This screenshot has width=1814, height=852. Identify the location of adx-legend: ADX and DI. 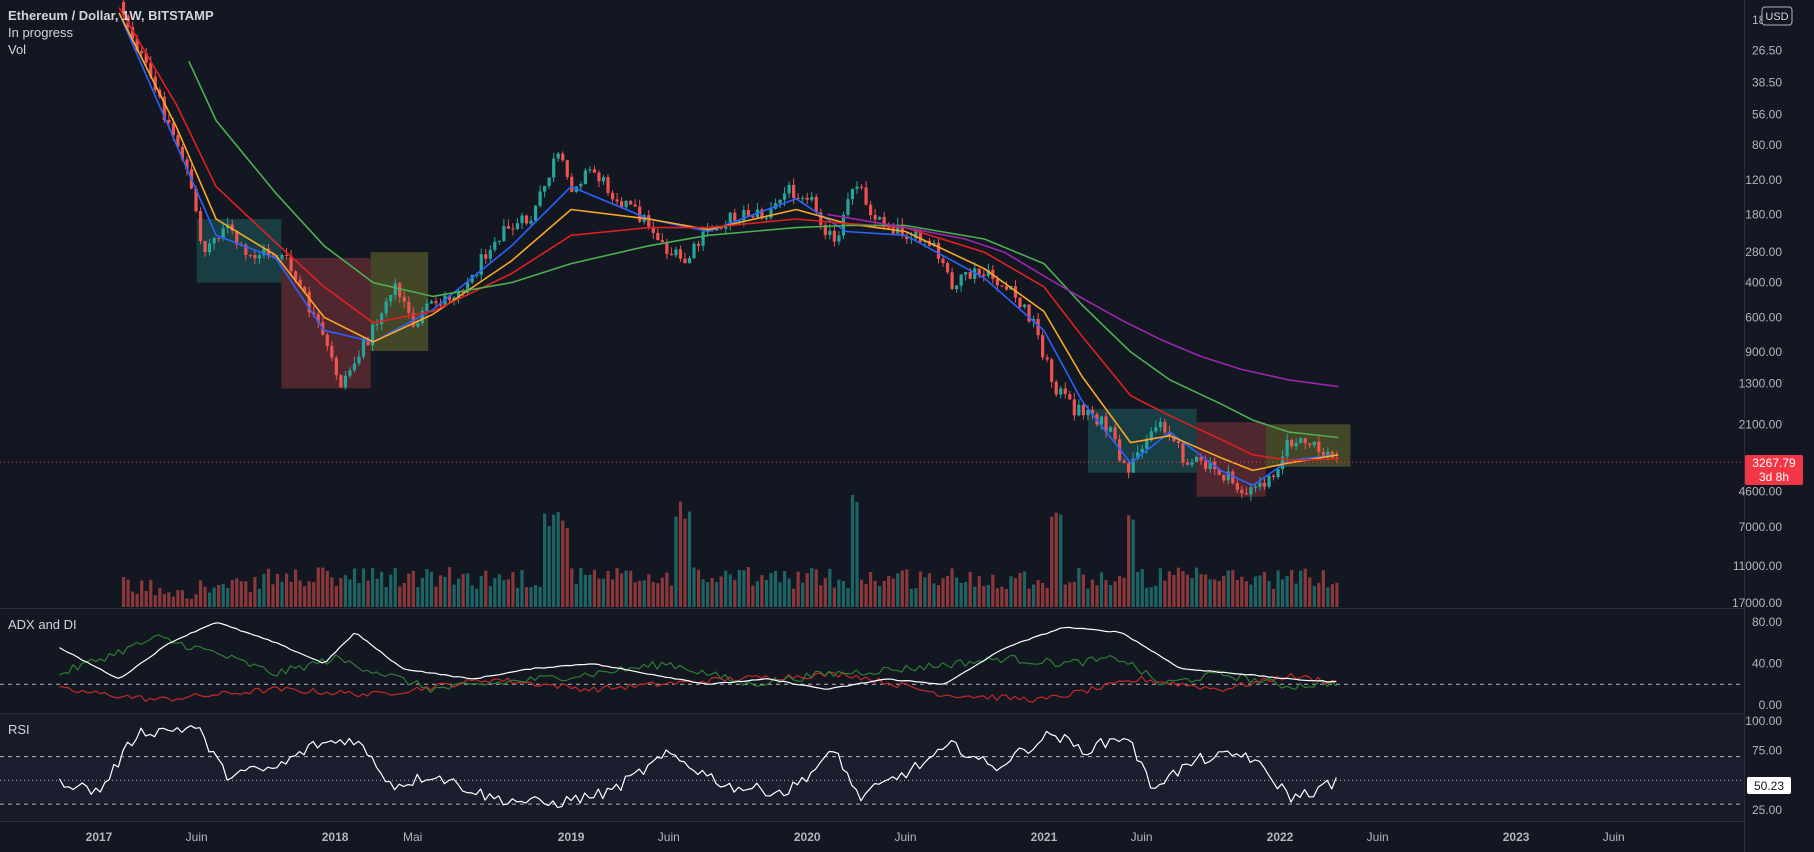
(42, 624).